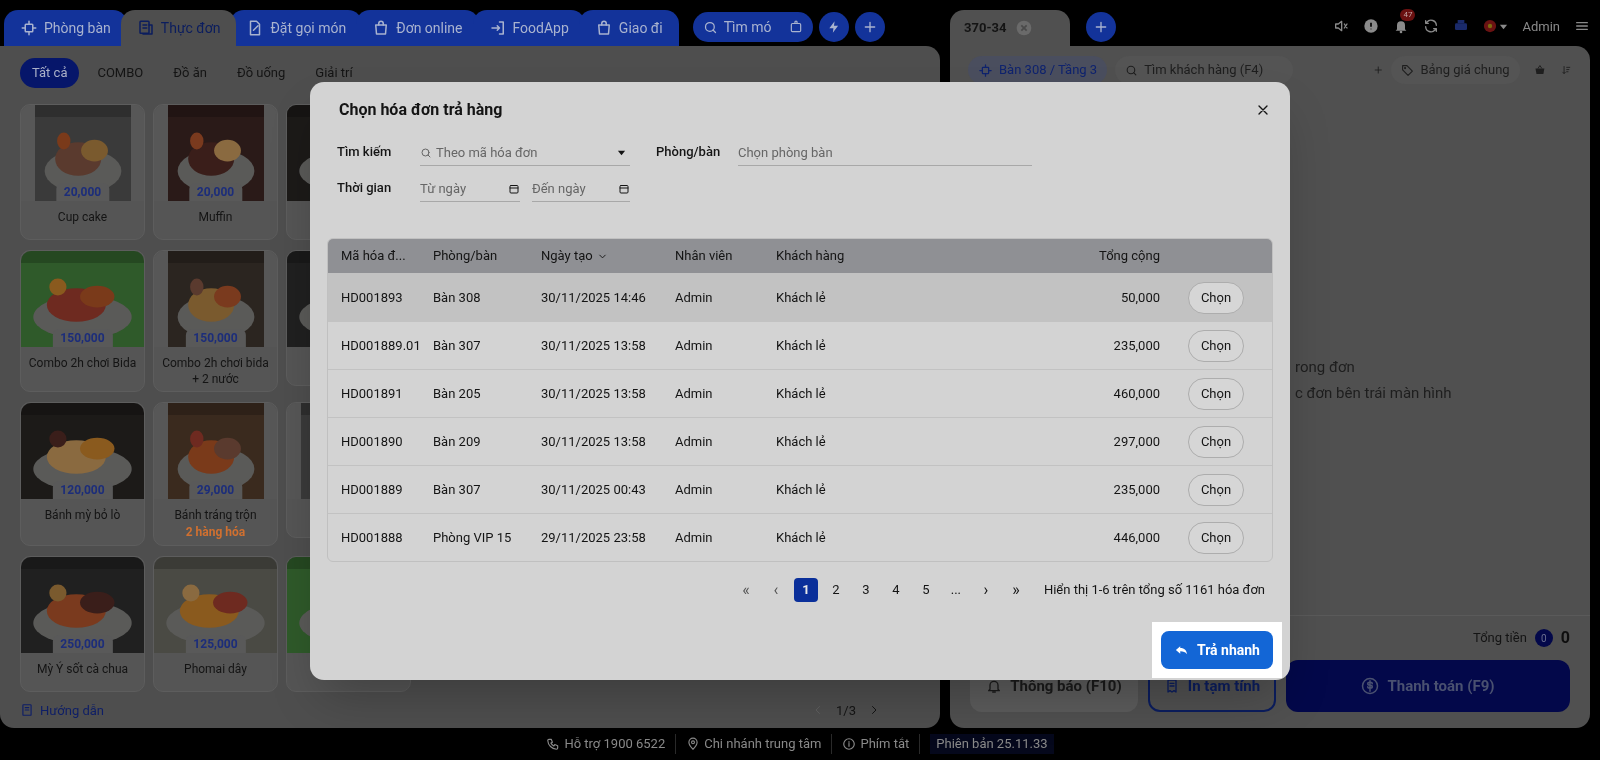  Describe the element at coordinates (215, 371) in the screenshot. I see `product-name: Combo 2h chơi bida + 2 nước` at that location.